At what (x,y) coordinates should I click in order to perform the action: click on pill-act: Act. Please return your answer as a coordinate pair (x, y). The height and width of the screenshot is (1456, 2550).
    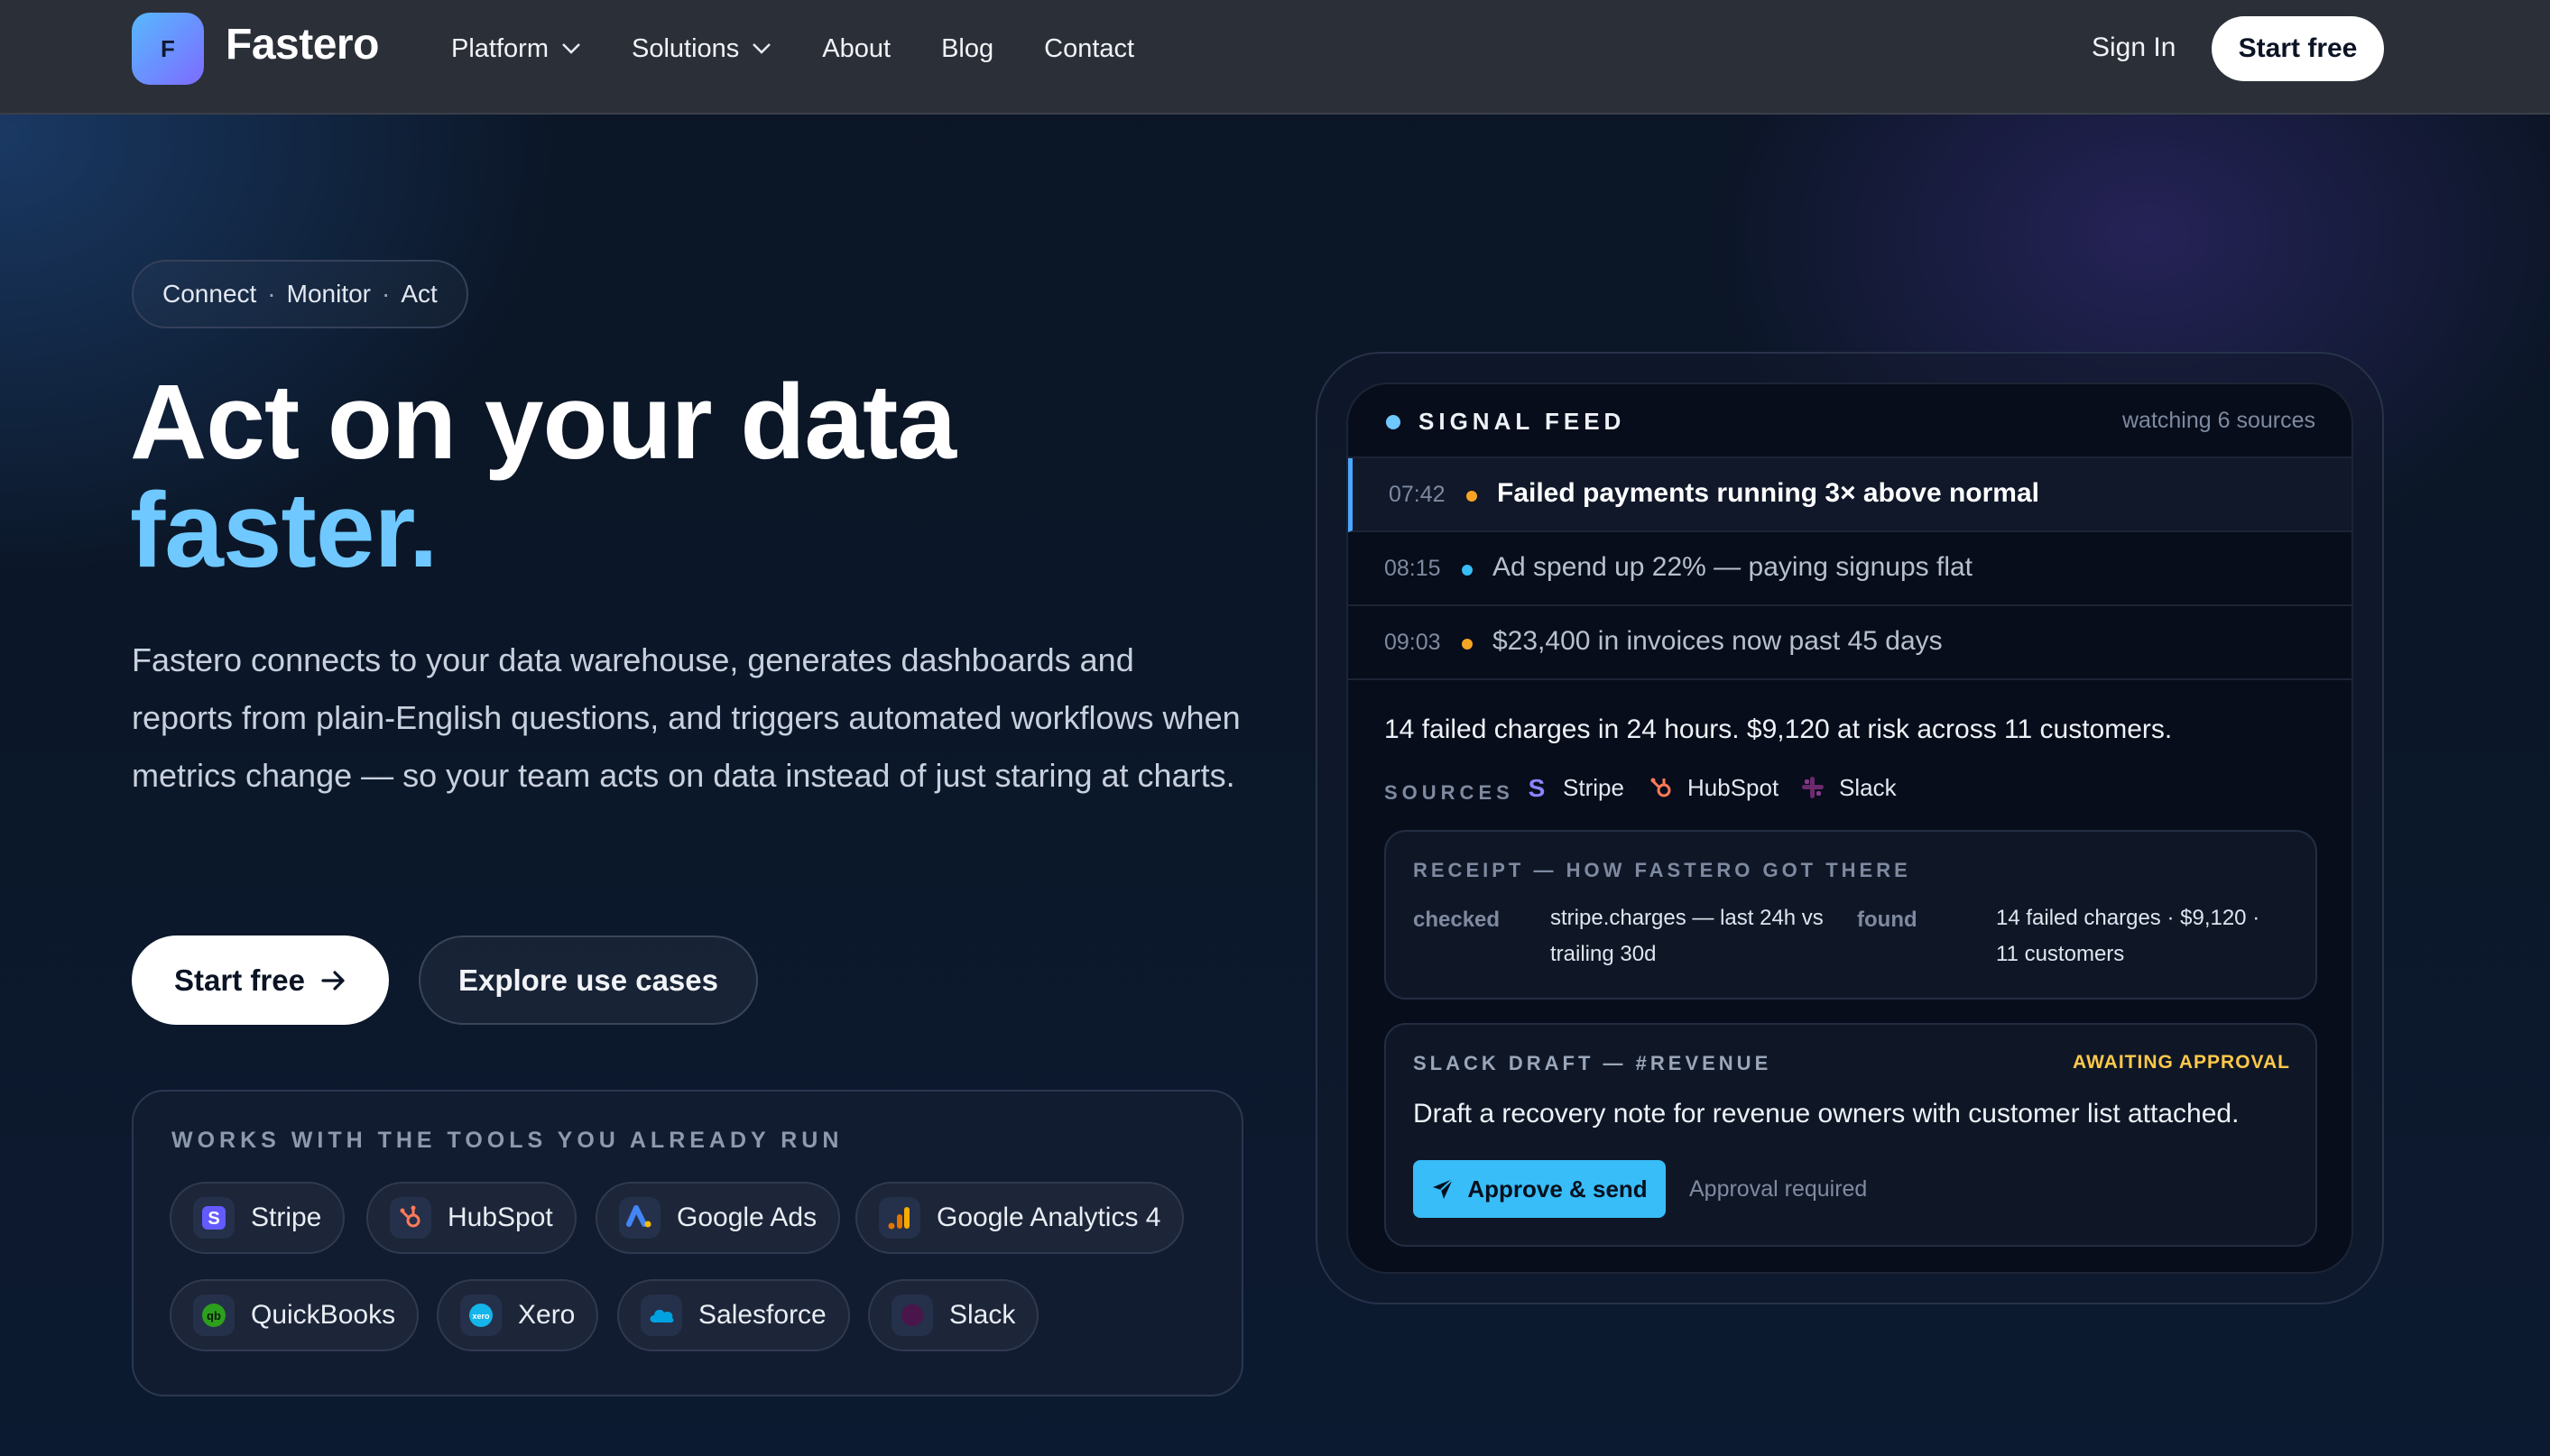
    Looking at the image, I should click on (419, 294).